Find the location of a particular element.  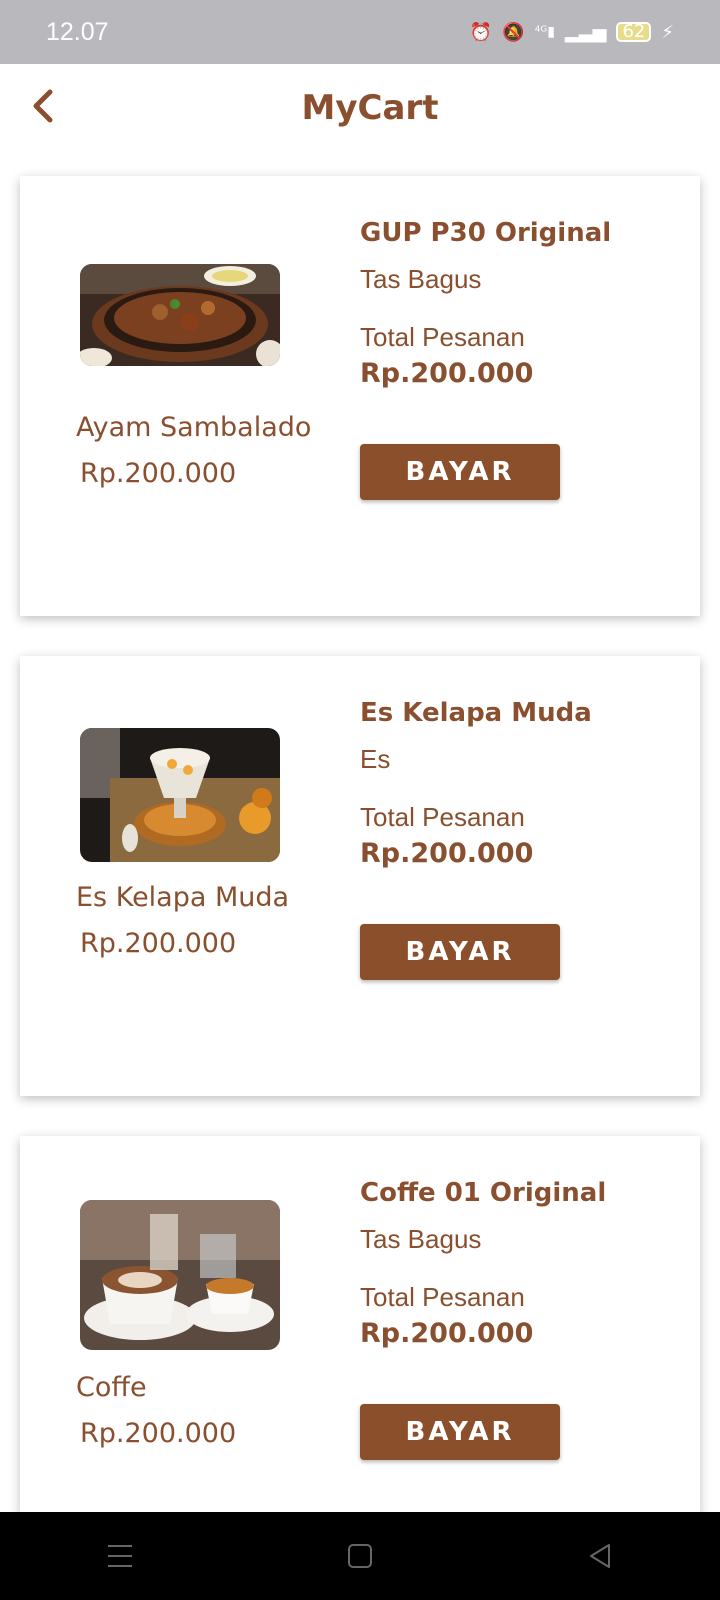

charging-icon: ⚡ is located at coordinates (667, 32).